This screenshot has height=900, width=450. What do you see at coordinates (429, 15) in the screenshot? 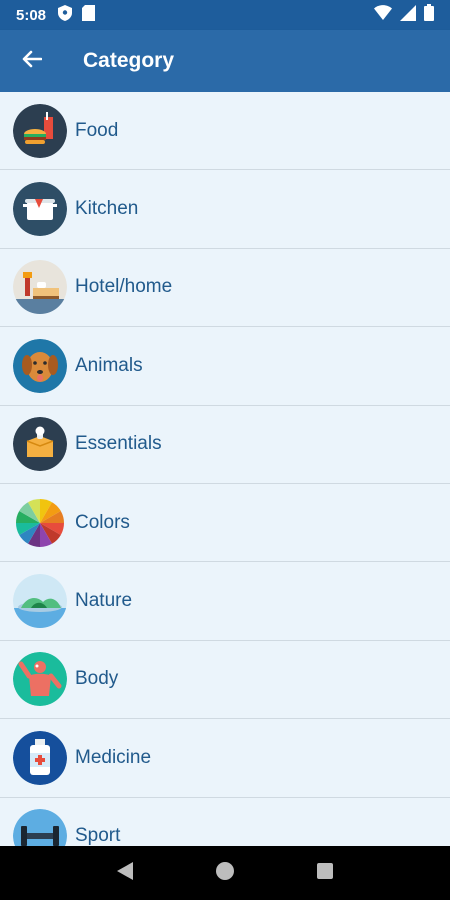
I see `battery-icon` at bounding box center [429, 15].